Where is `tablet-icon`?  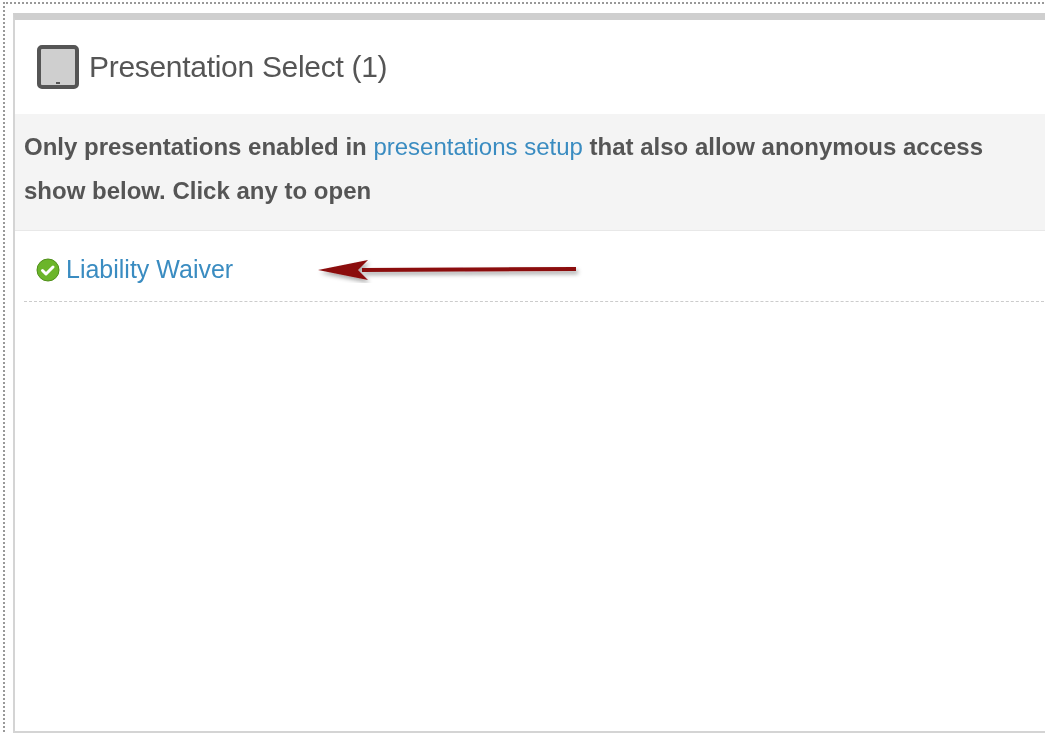 tablet-icon is located at coordinates (58, 67).